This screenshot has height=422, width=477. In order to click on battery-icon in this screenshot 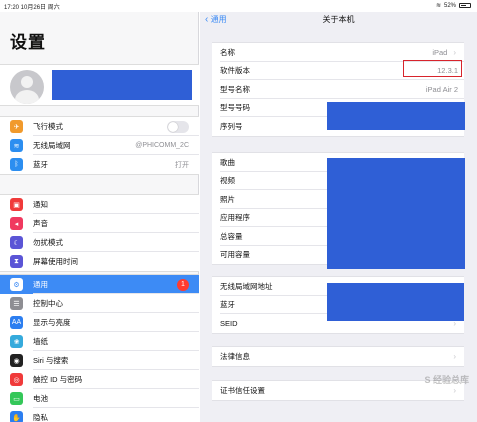, I will do `click(465, 5)`.